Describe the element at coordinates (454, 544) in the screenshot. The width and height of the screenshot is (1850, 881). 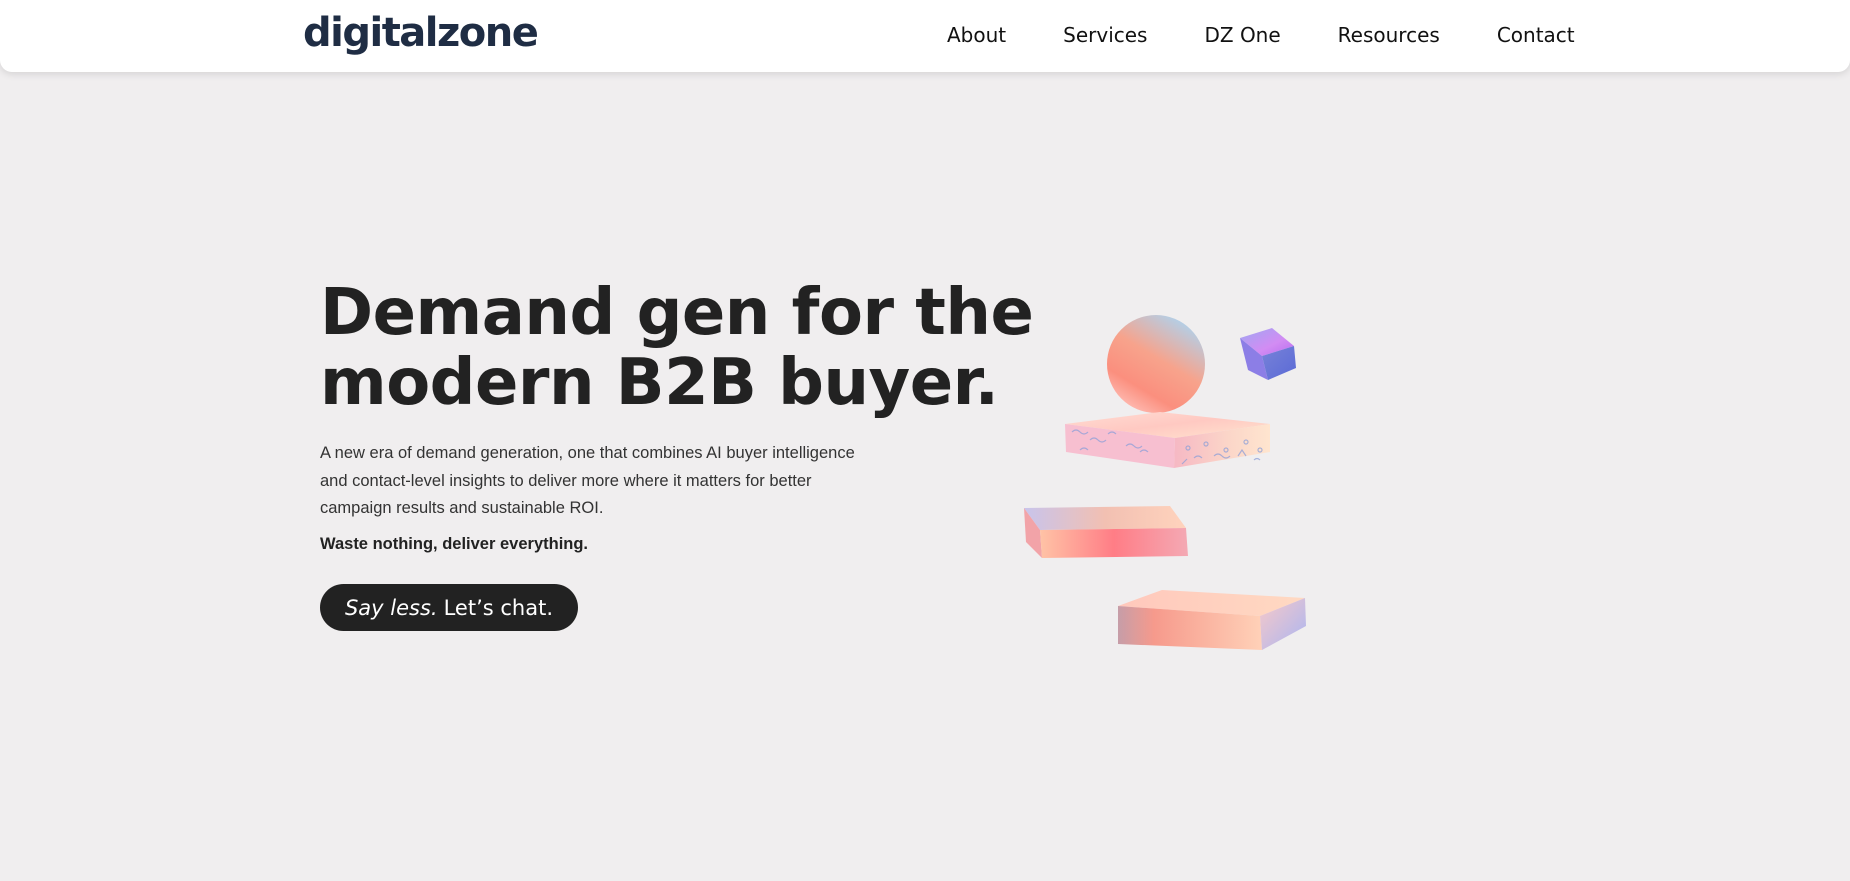
I see `hero-tagline: Waste nothing, deliver everything.` at that location.